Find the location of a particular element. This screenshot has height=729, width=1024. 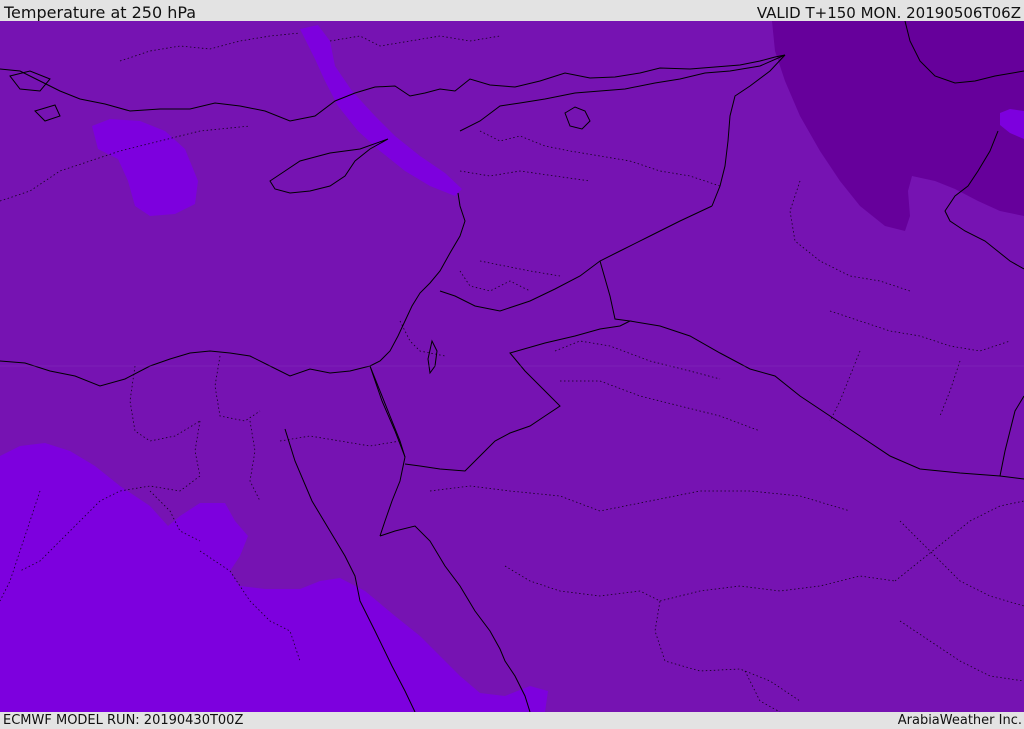

model-run-label: ECMWF MODEL RUN: 20190430T00Z is located at coordinates (123, 720).